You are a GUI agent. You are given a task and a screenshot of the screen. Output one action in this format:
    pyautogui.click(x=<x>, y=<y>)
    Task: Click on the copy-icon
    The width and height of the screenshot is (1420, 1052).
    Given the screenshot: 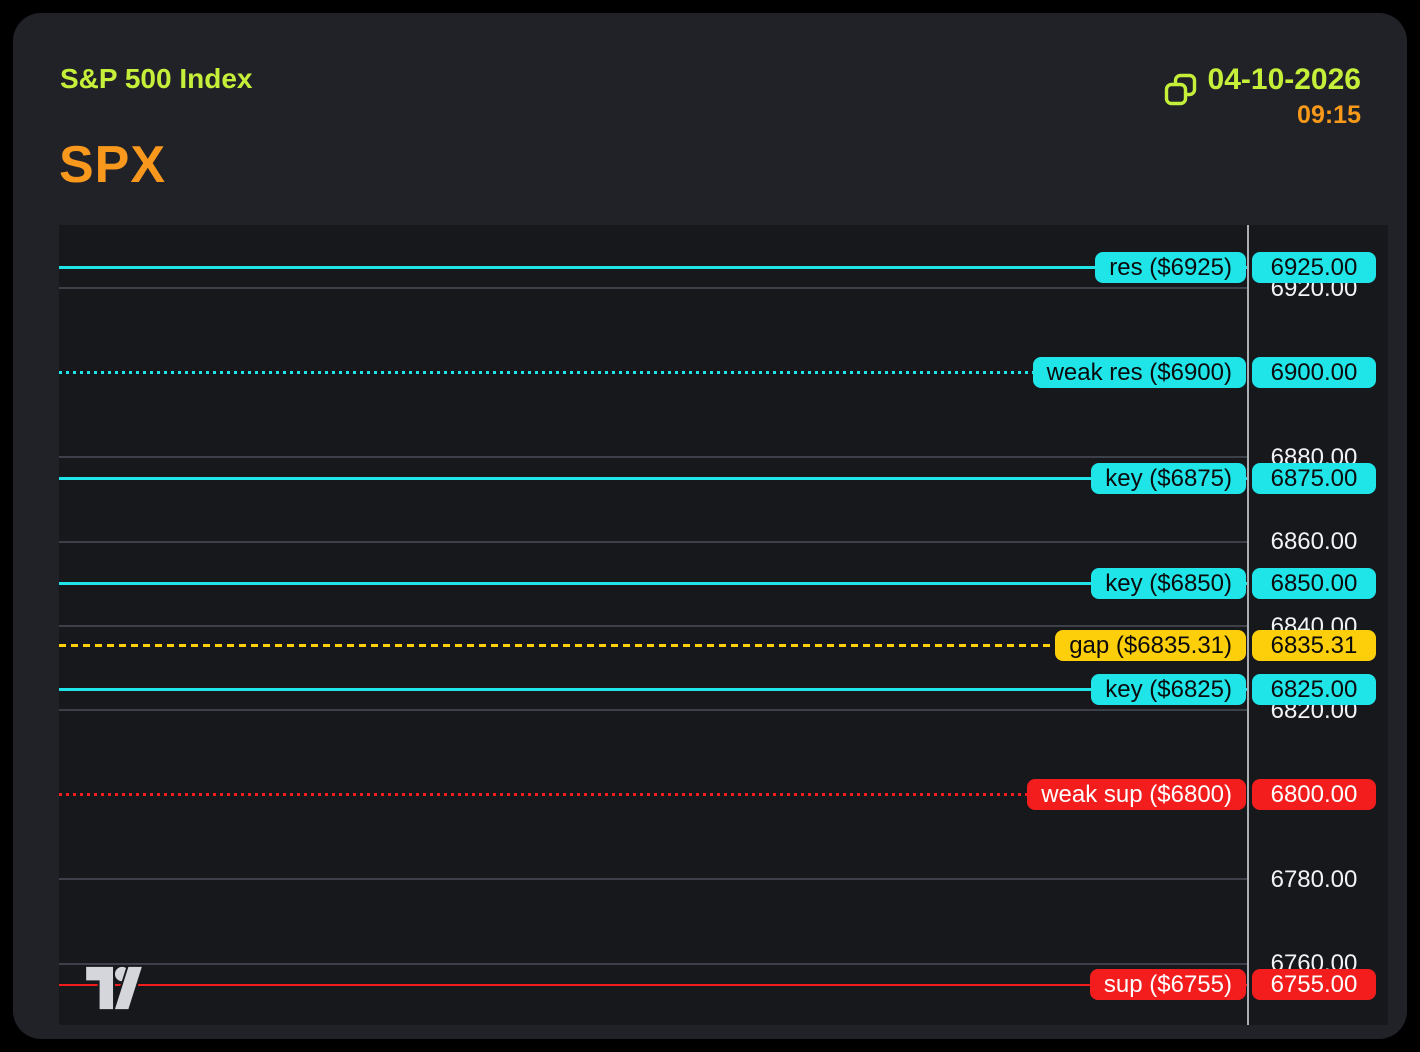 What is the action you would take?
    pyautogui.click(x=1181, y=90)
    